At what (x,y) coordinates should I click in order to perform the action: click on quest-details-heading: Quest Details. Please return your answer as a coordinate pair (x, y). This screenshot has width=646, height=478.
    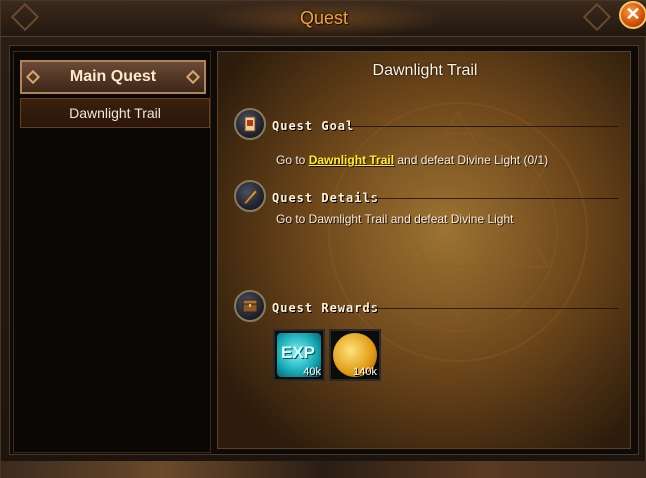
    Looking at the image, I should click on (325, 198).